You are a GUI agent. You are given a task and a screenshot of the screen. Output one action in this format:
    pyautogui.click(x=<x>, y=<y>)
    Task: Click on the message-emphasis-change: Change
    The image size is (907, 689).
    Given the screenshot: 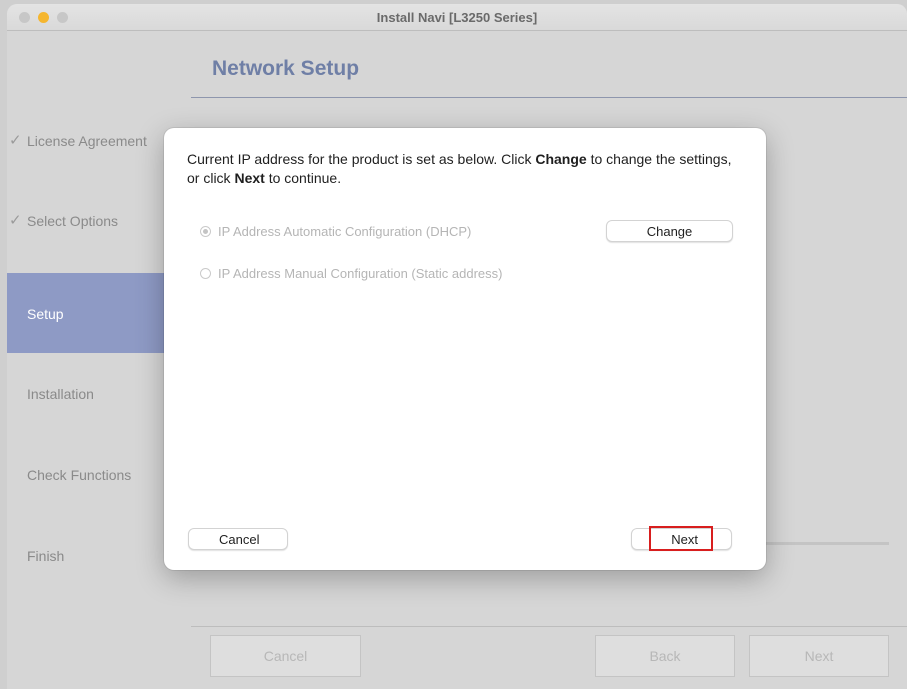 What is the action you would take?
    pyautogui.click(x=561, y=159)
    